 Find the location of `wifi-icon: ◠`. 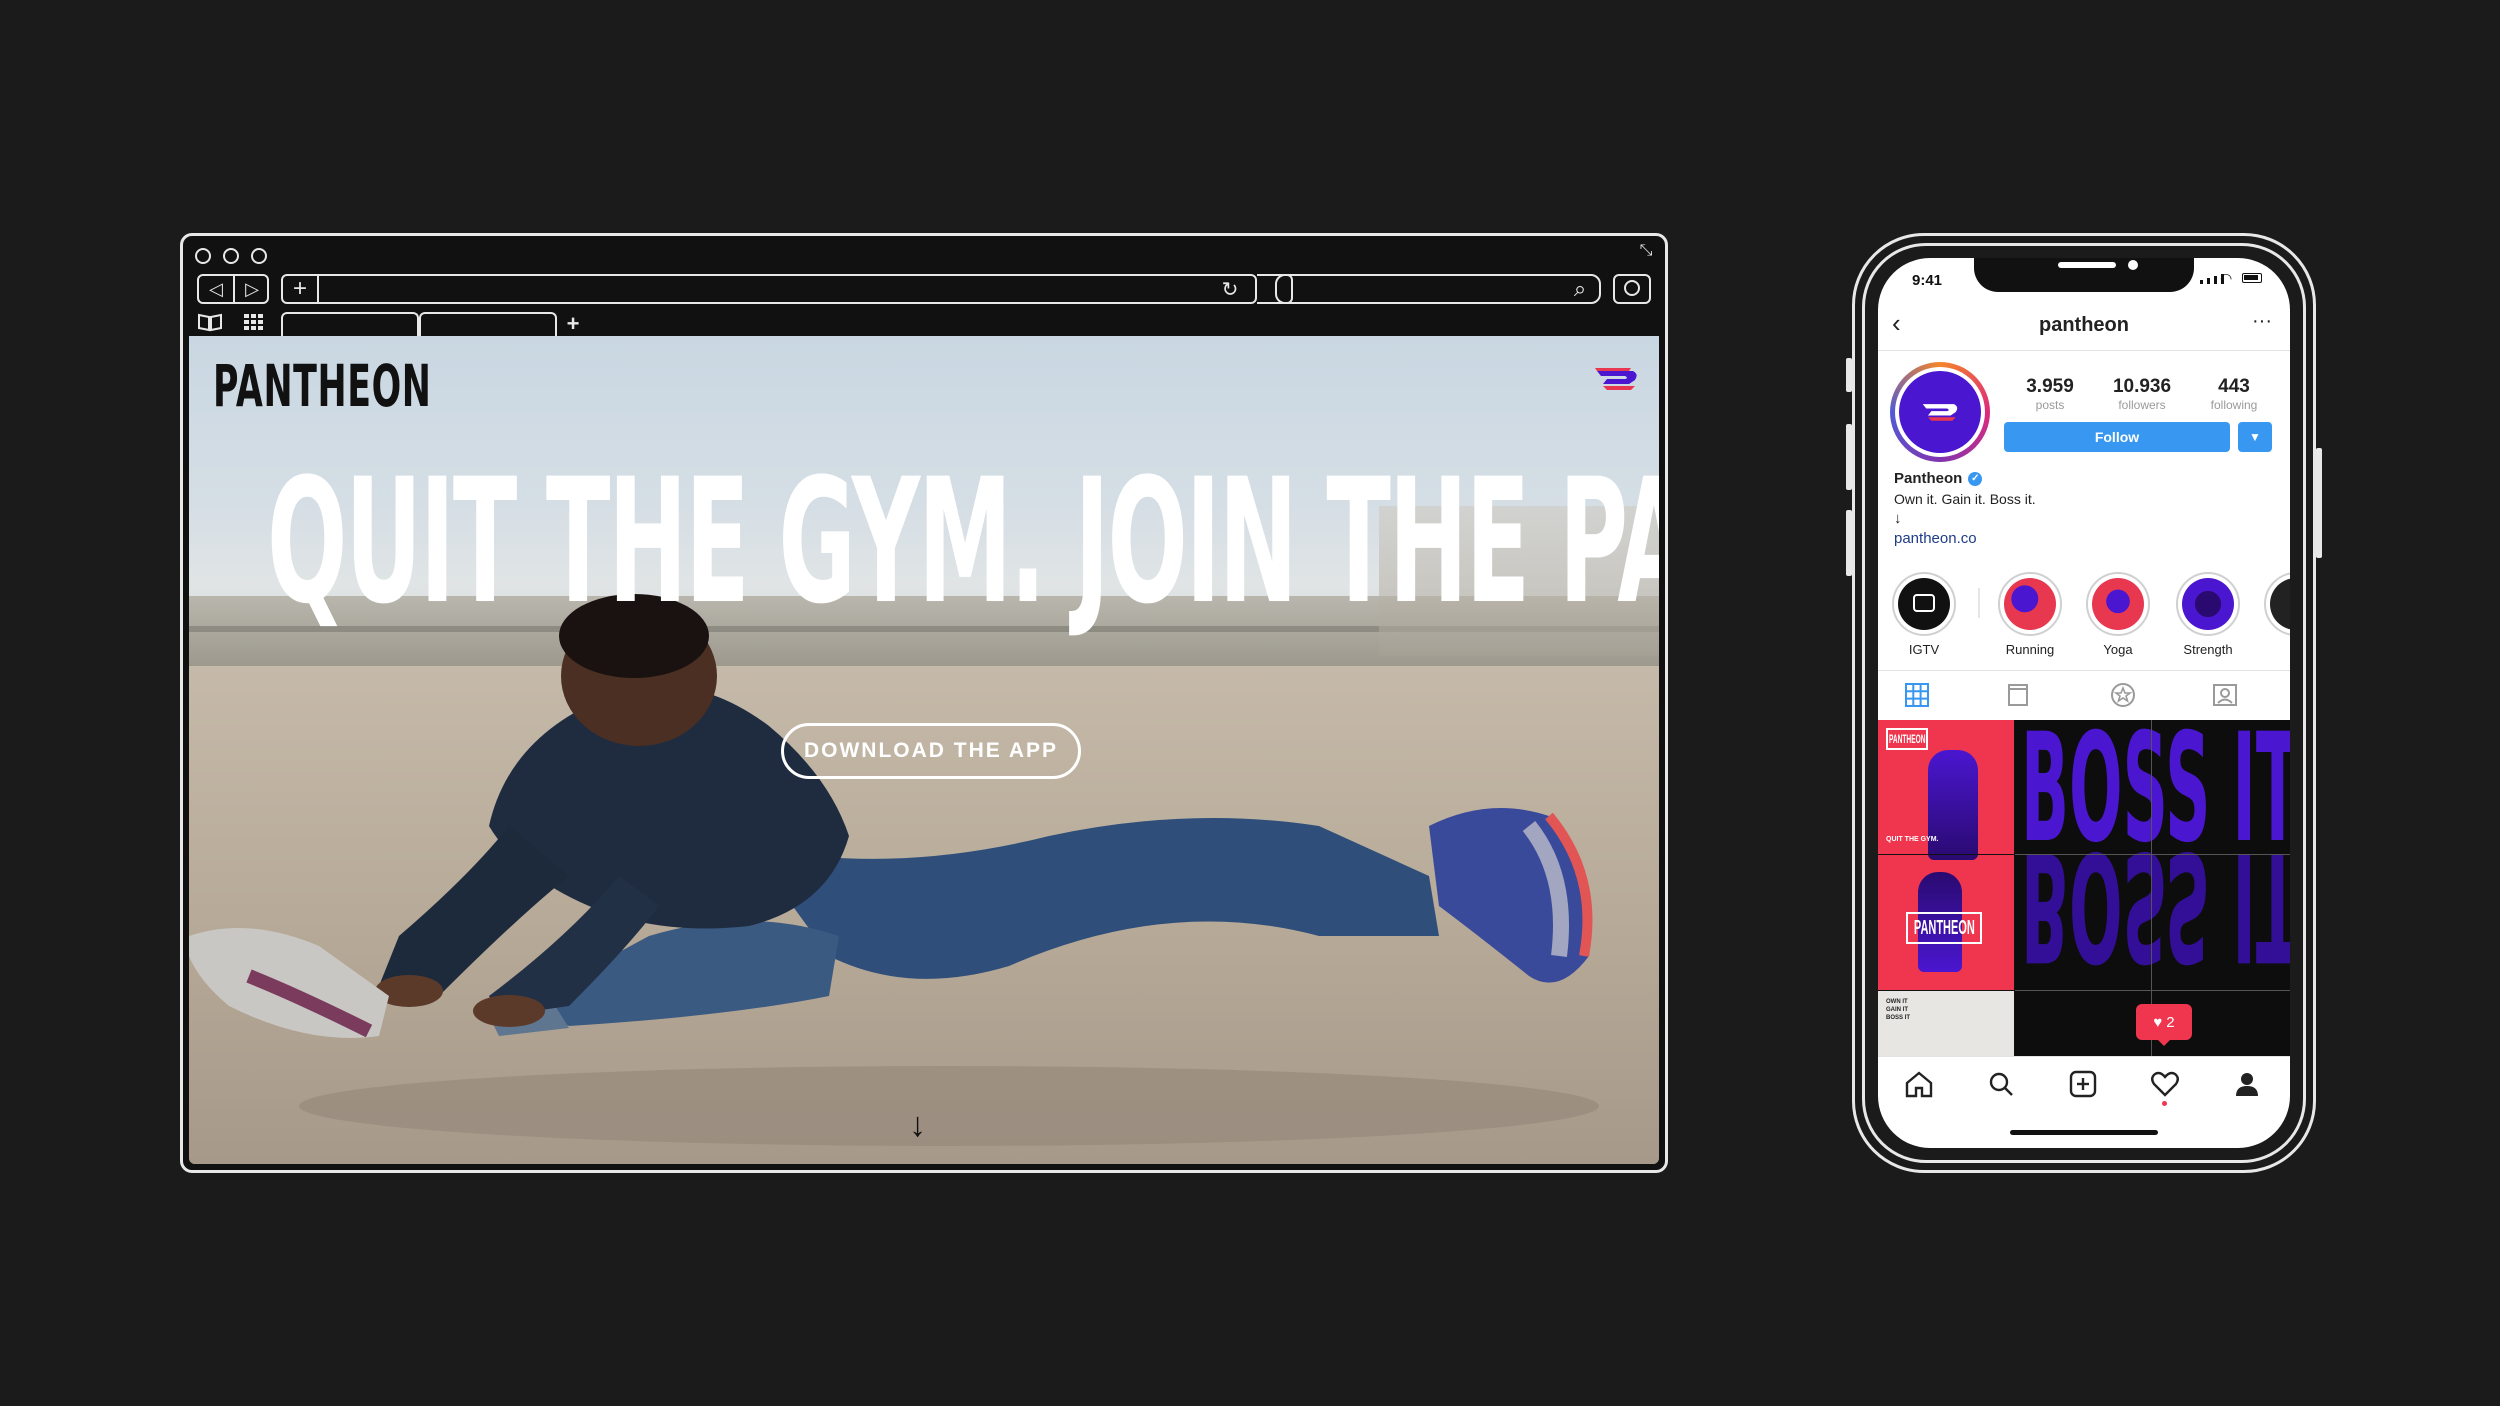

wifi-icon: ◠ is located at coordinates (2226, 278).